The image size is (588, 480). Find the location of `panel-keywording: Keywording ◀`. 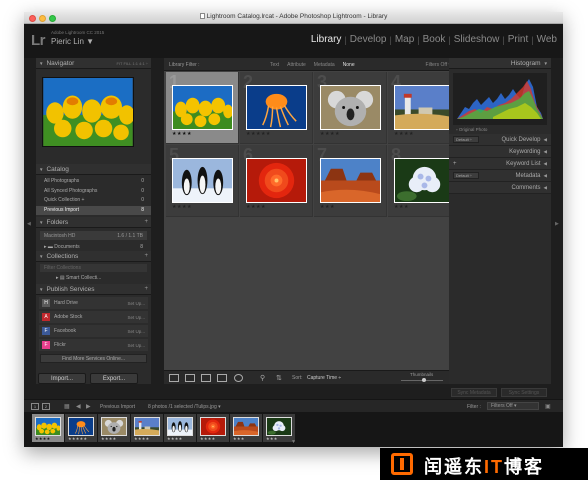

panel-keywording: Keywording ◀ is located at coordinates (500, 152).